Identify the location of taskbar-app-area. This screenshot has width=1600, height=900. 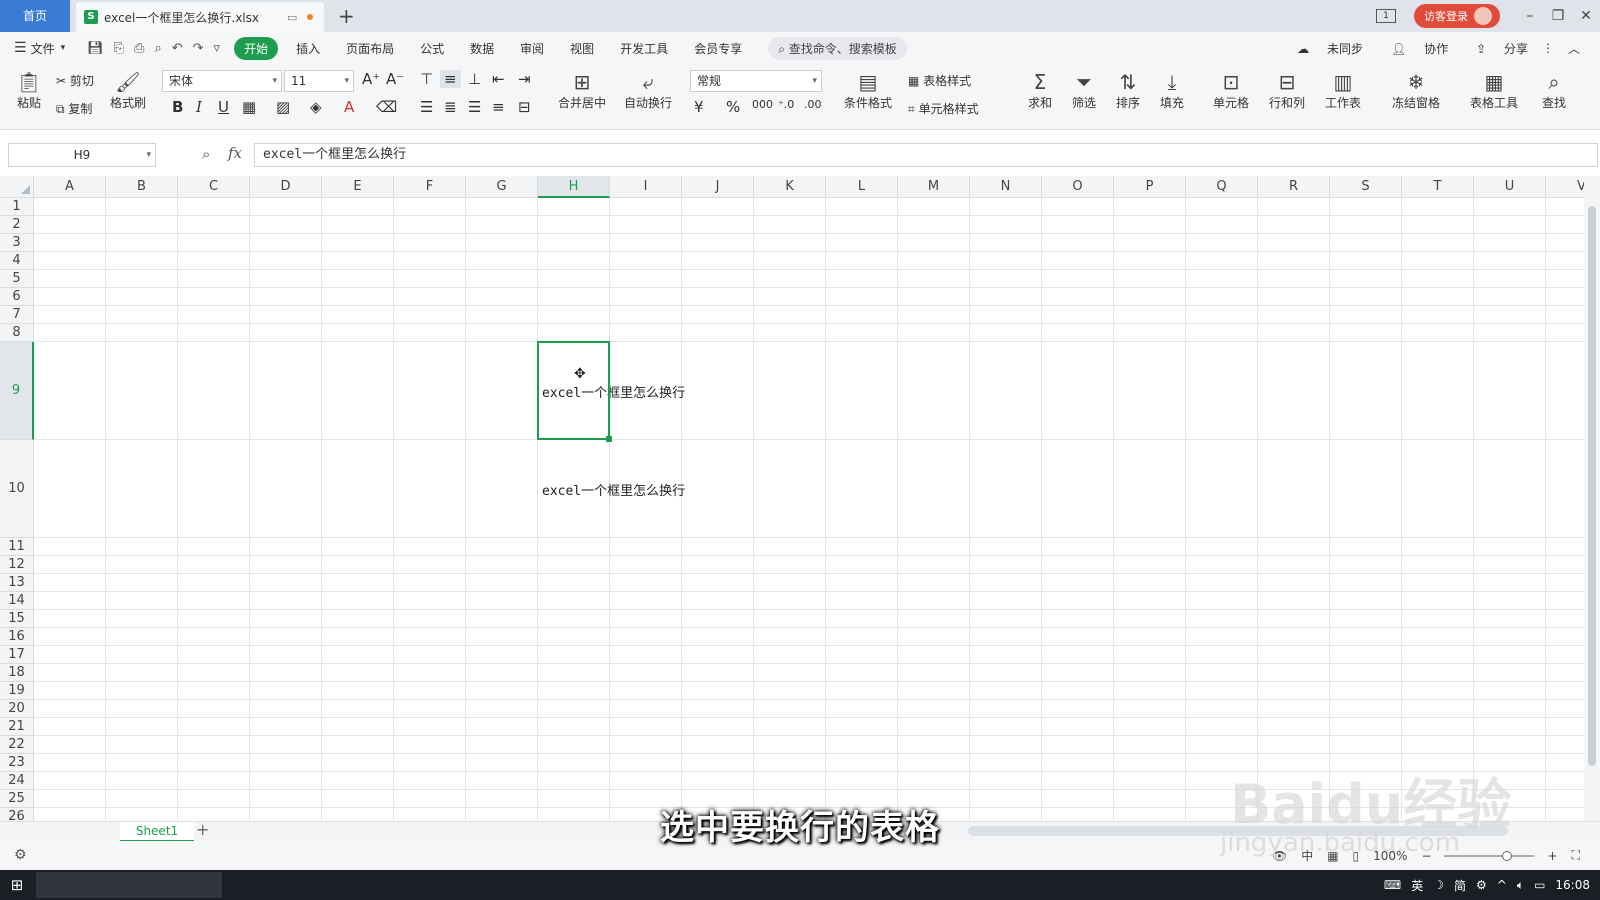
(129, 885).